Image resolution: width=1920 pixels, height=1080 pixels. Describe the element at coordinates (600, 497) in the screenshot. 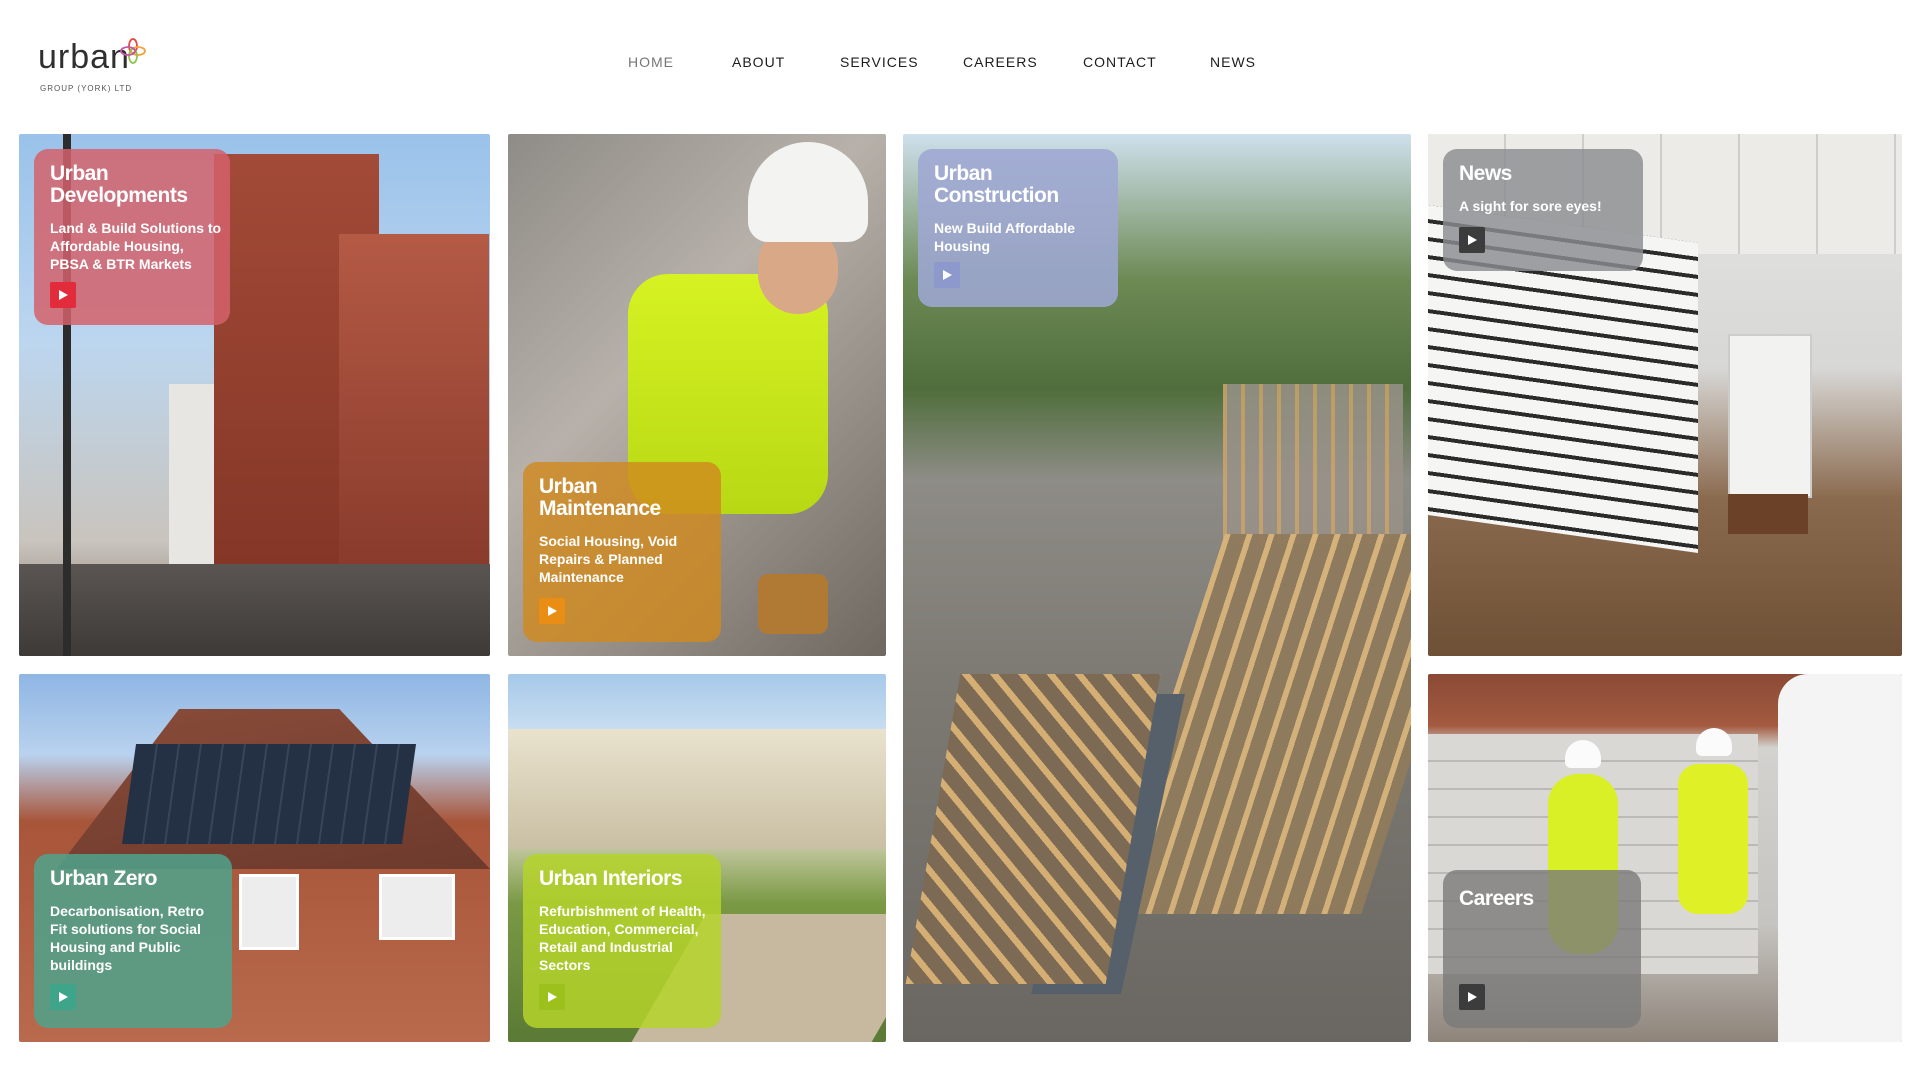

I see `card-title: Urban Maintenance` at that location.